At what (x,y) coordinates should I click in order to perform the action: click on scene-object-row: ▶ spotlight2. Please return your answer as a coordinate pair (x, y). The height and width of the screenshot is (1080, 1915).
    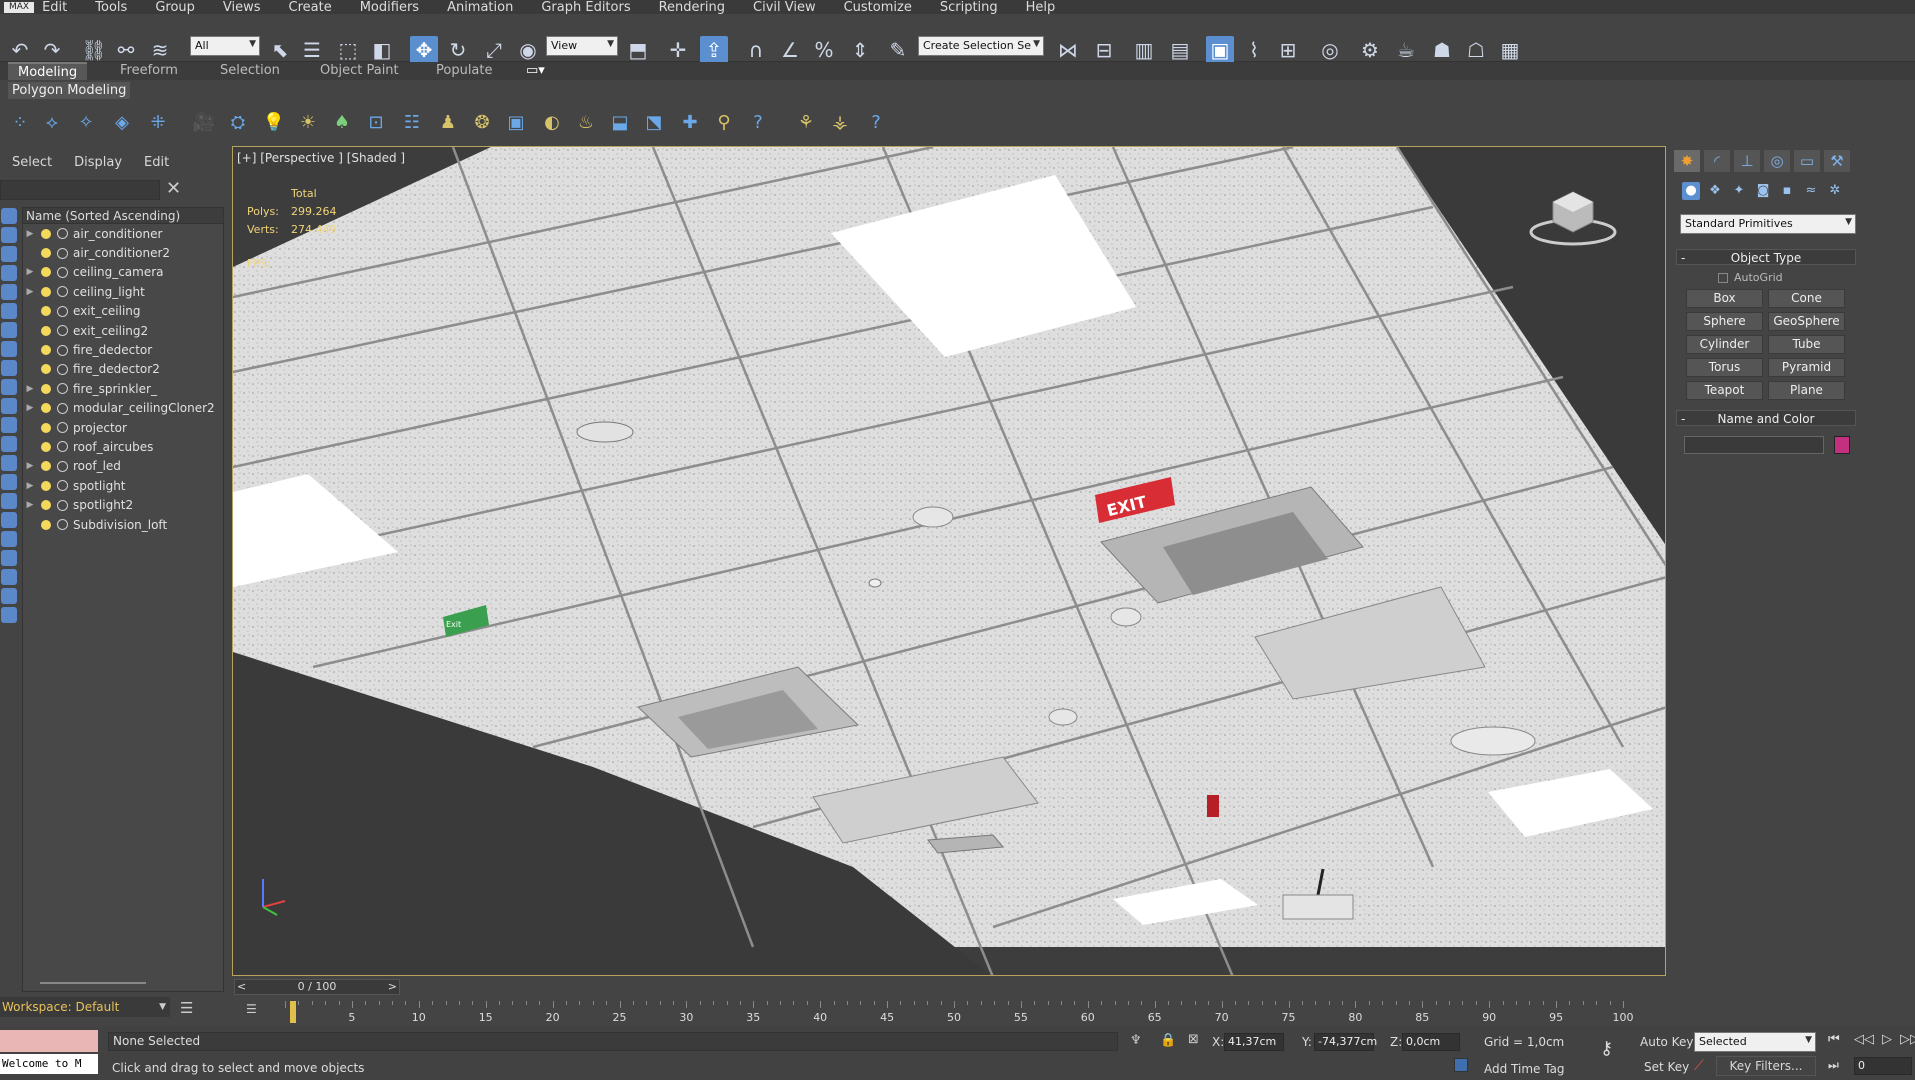
    Looking at the image, I should click on (123, 504).